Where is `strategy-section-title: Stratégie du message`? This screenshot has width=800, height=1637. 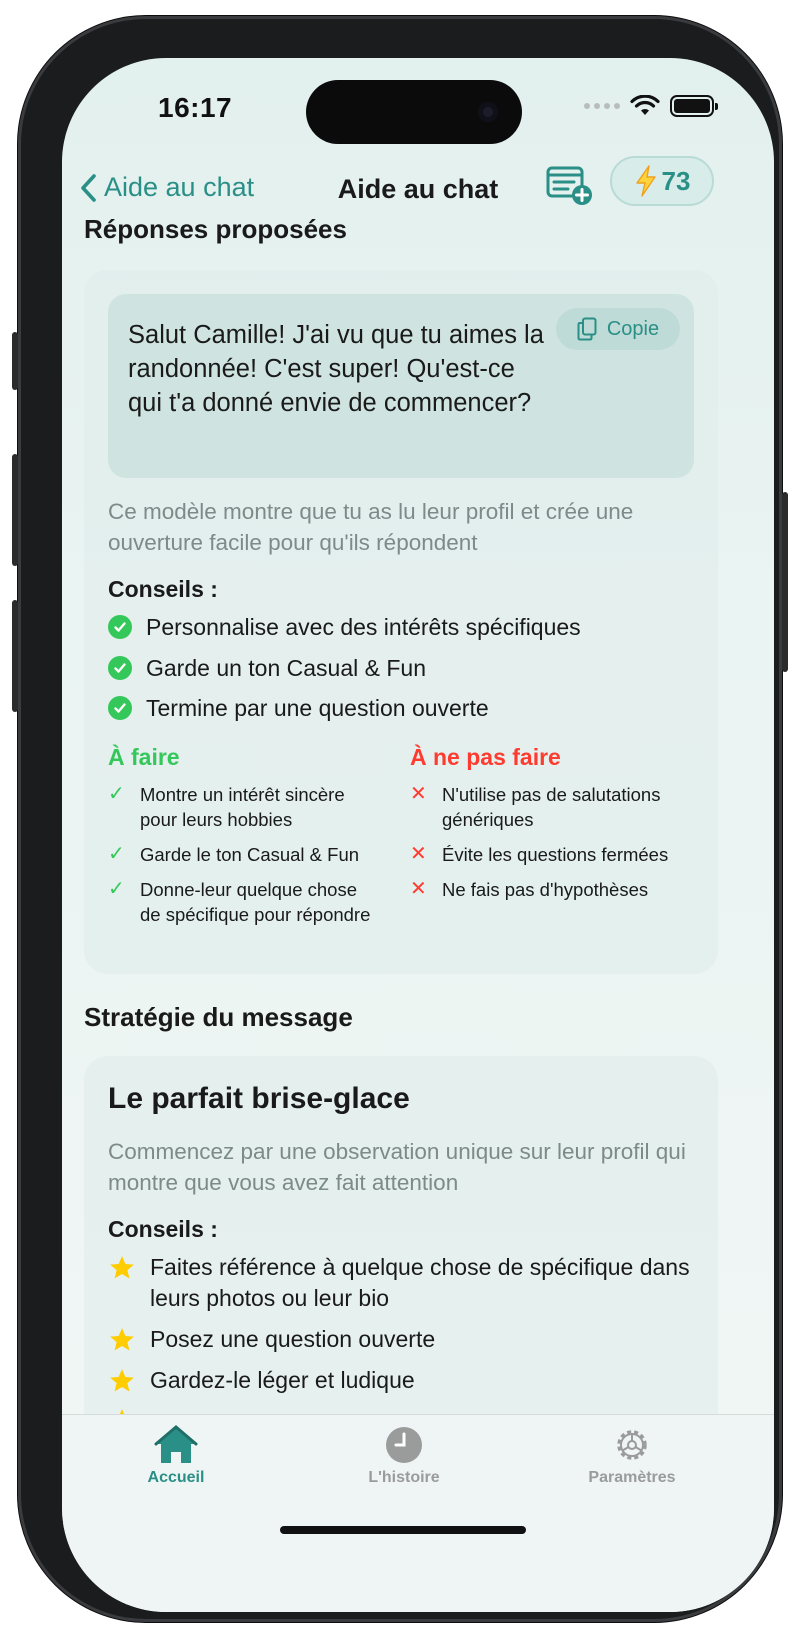
strategy-section-title: Stratégie du message is located at coordinates (218, 1017).